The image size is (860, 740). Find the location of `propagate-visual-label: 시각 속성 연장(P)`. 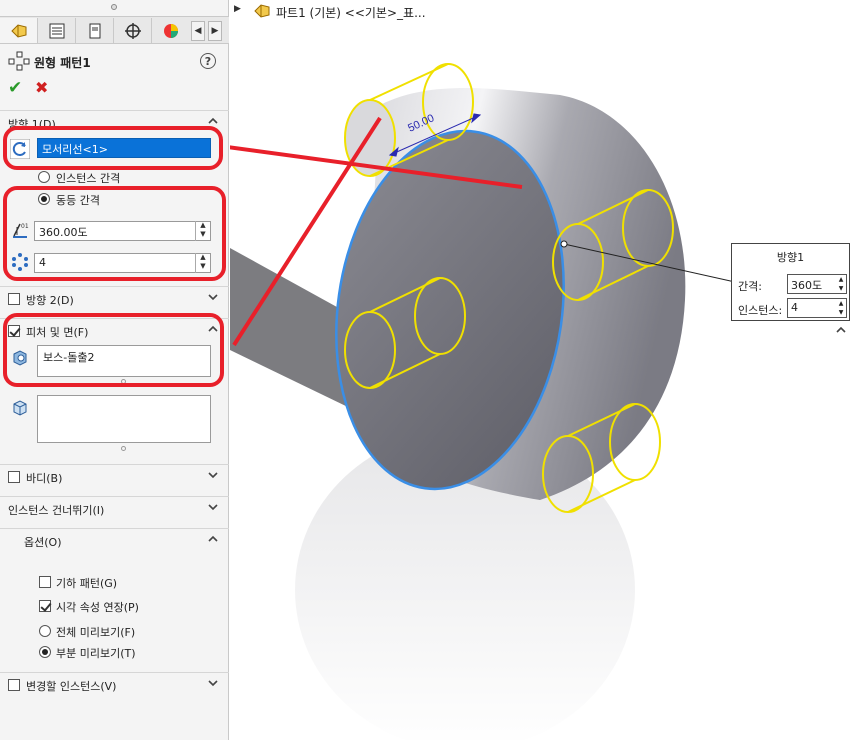

propagate-visual-label: 시각 속성 연장(P) is located at coordinates (97, 607).